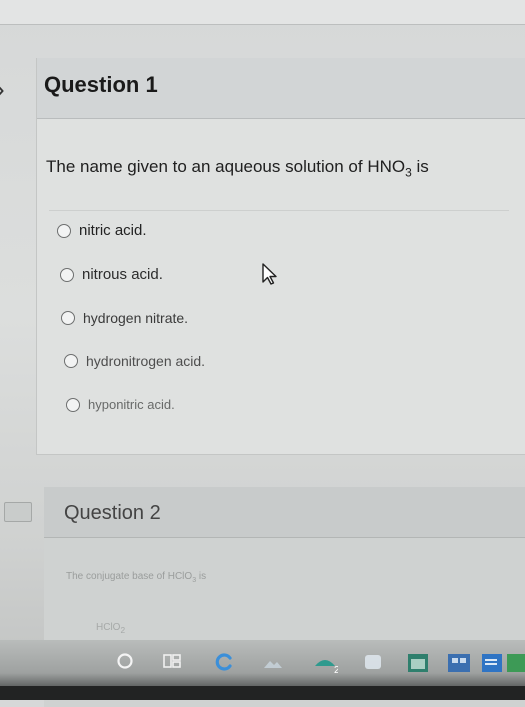 The image size is (525, 707). What do you see at coordinates (224, 662) in the screenshot?
I see `browser-icon` at bounding box center [224, 662].